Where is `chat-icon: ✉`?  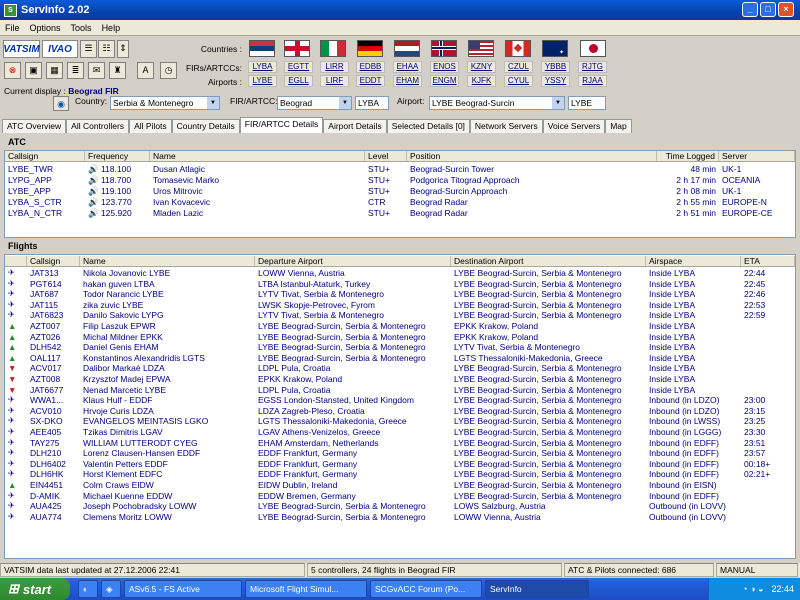
chat-icon: ✉ is located at coordinates (96, 70).